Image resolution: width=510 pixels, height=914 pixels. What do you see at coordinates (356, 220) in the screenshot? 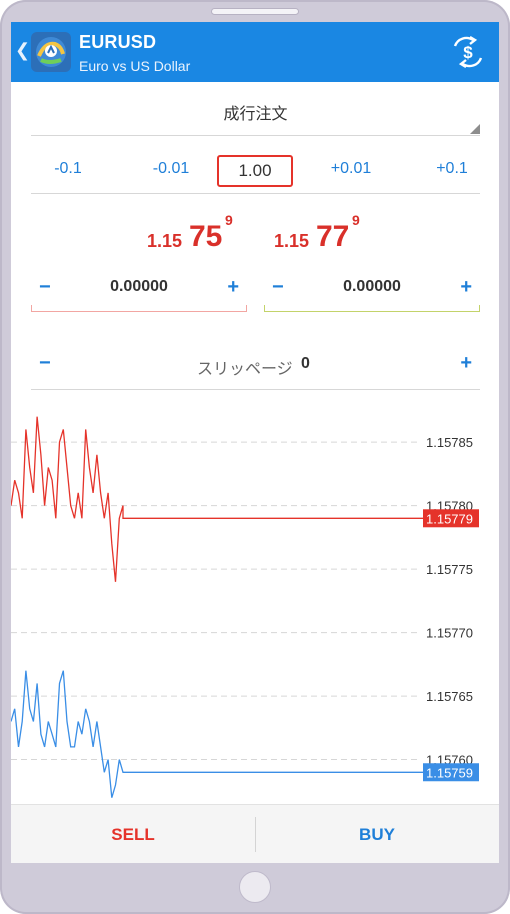
I see `buy-price-fraction: 9` at bounding box center [356, 220].